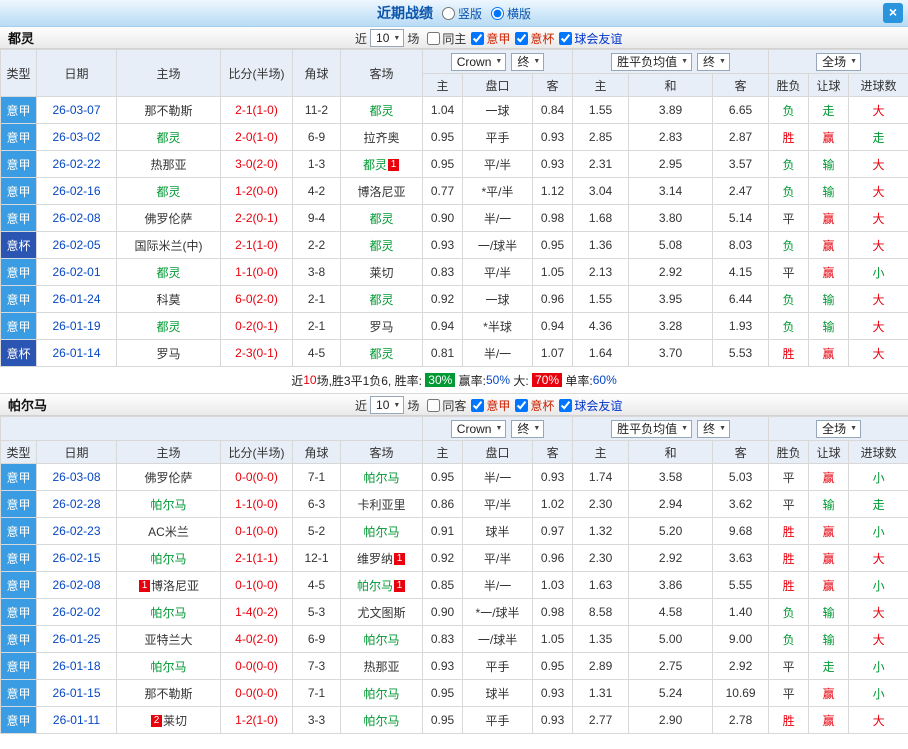 This screenshot has width=908, height=749. What do you see at coordinates (741, 164) in the screenshot?
I see `avg-away-odds: 3.57` at bounding box center [741, 164].